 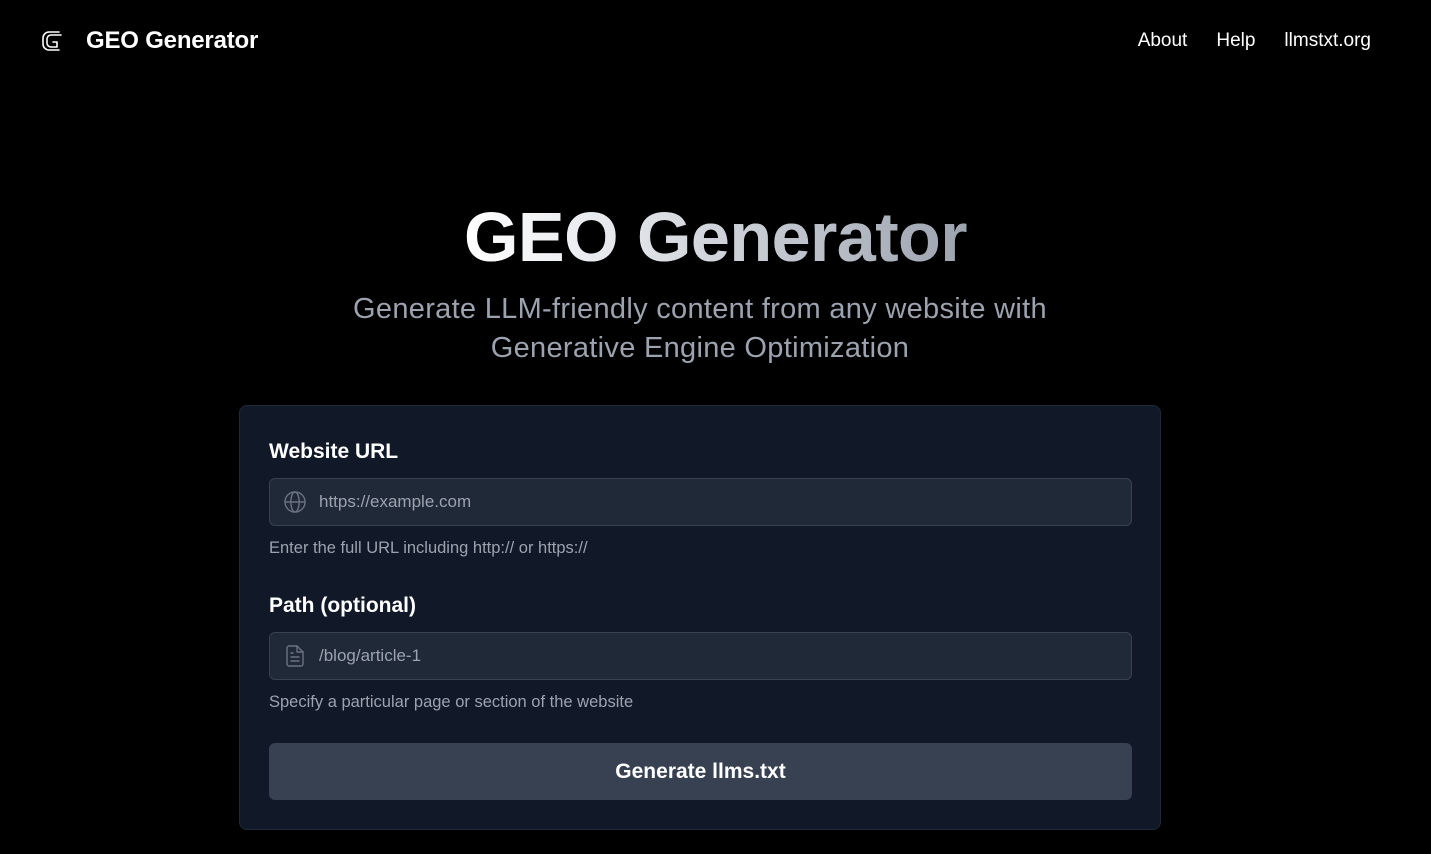 I want to click on hero-title: GEO Generator, so click(x=715, y=237).